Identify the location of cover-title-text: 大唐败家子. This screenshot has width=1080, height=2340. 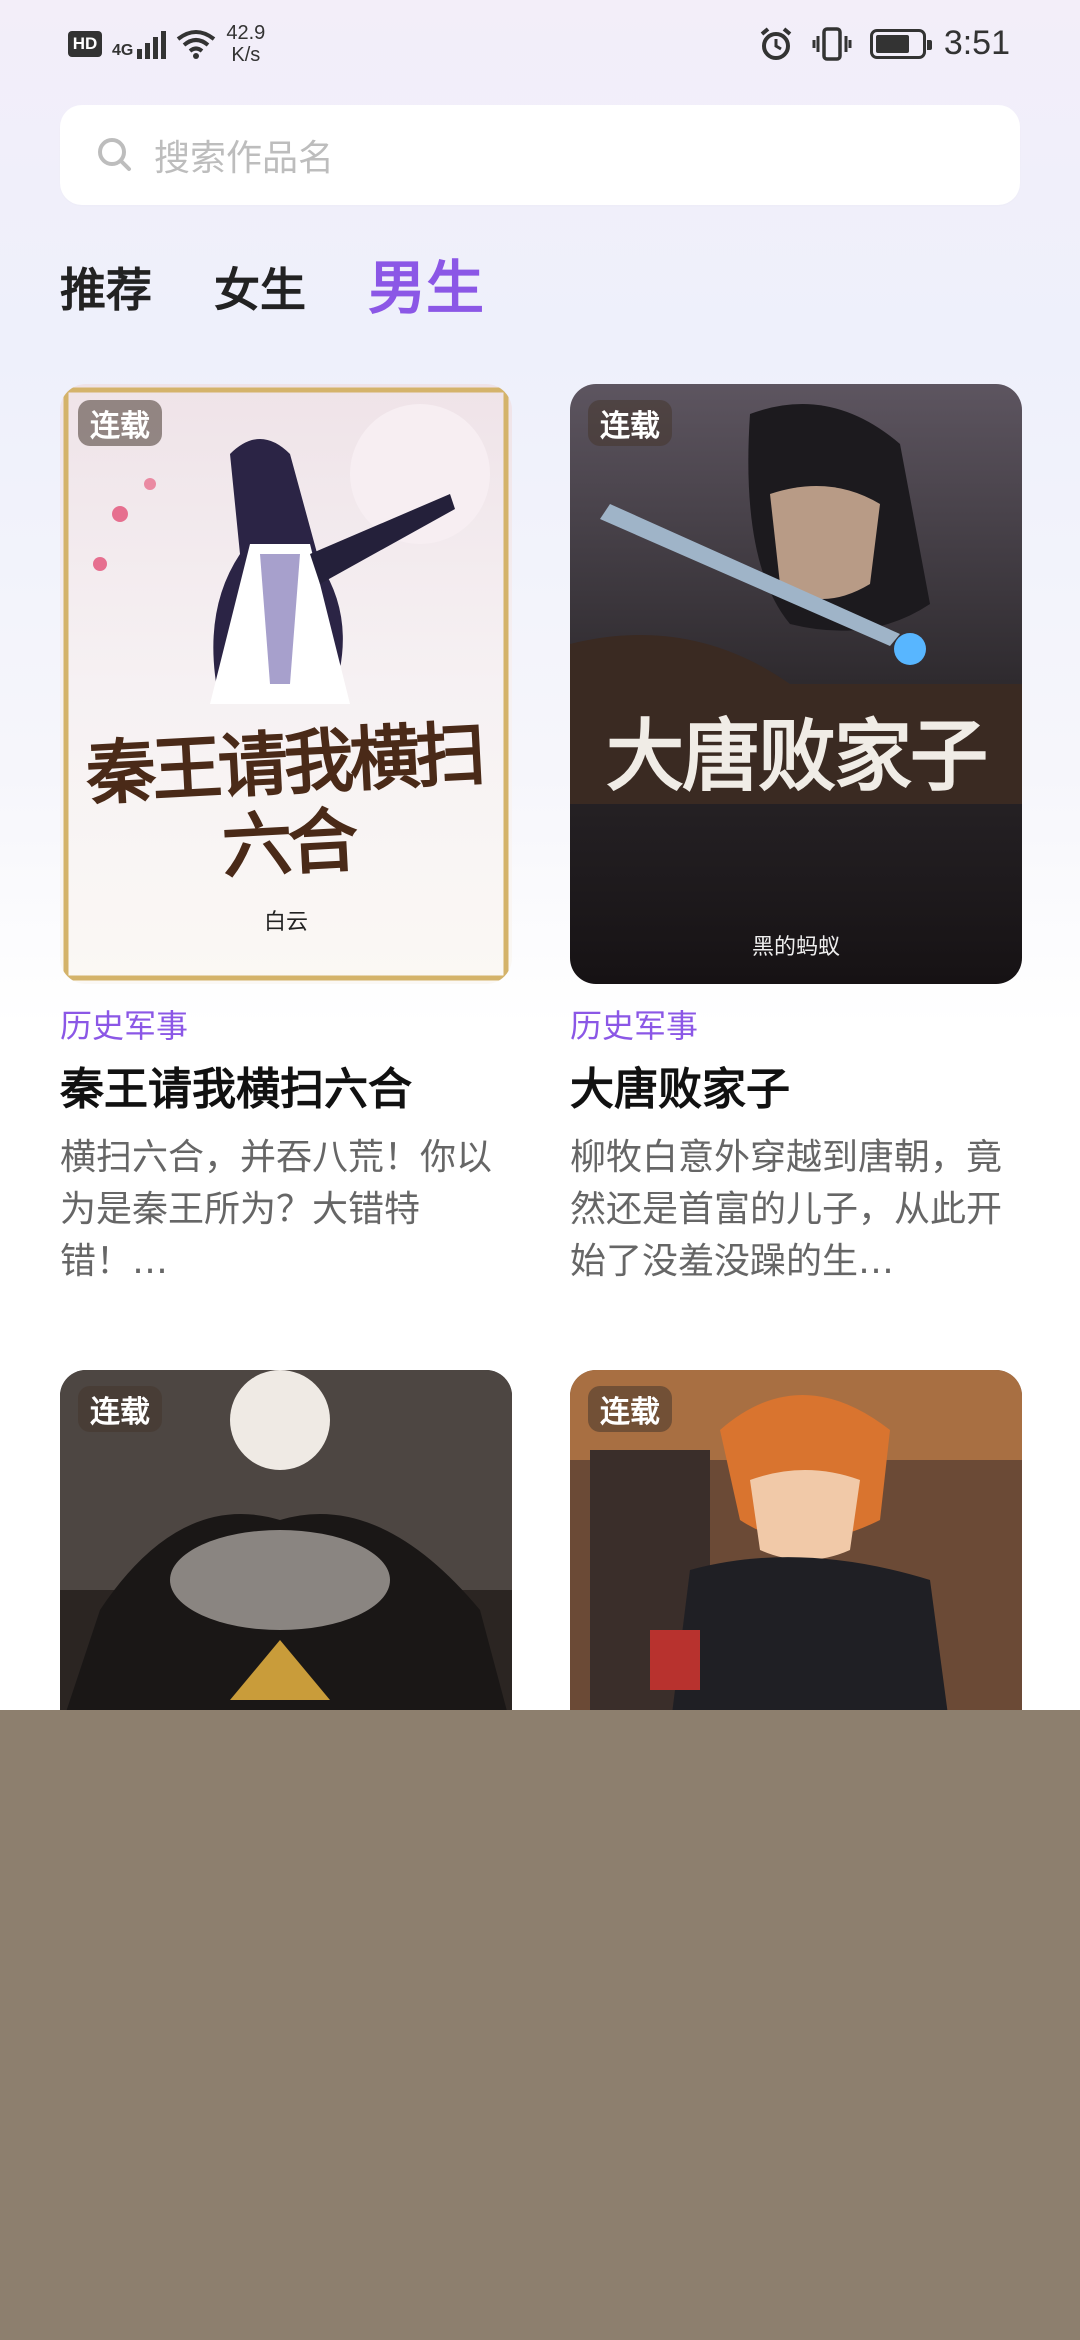
(796, 756).